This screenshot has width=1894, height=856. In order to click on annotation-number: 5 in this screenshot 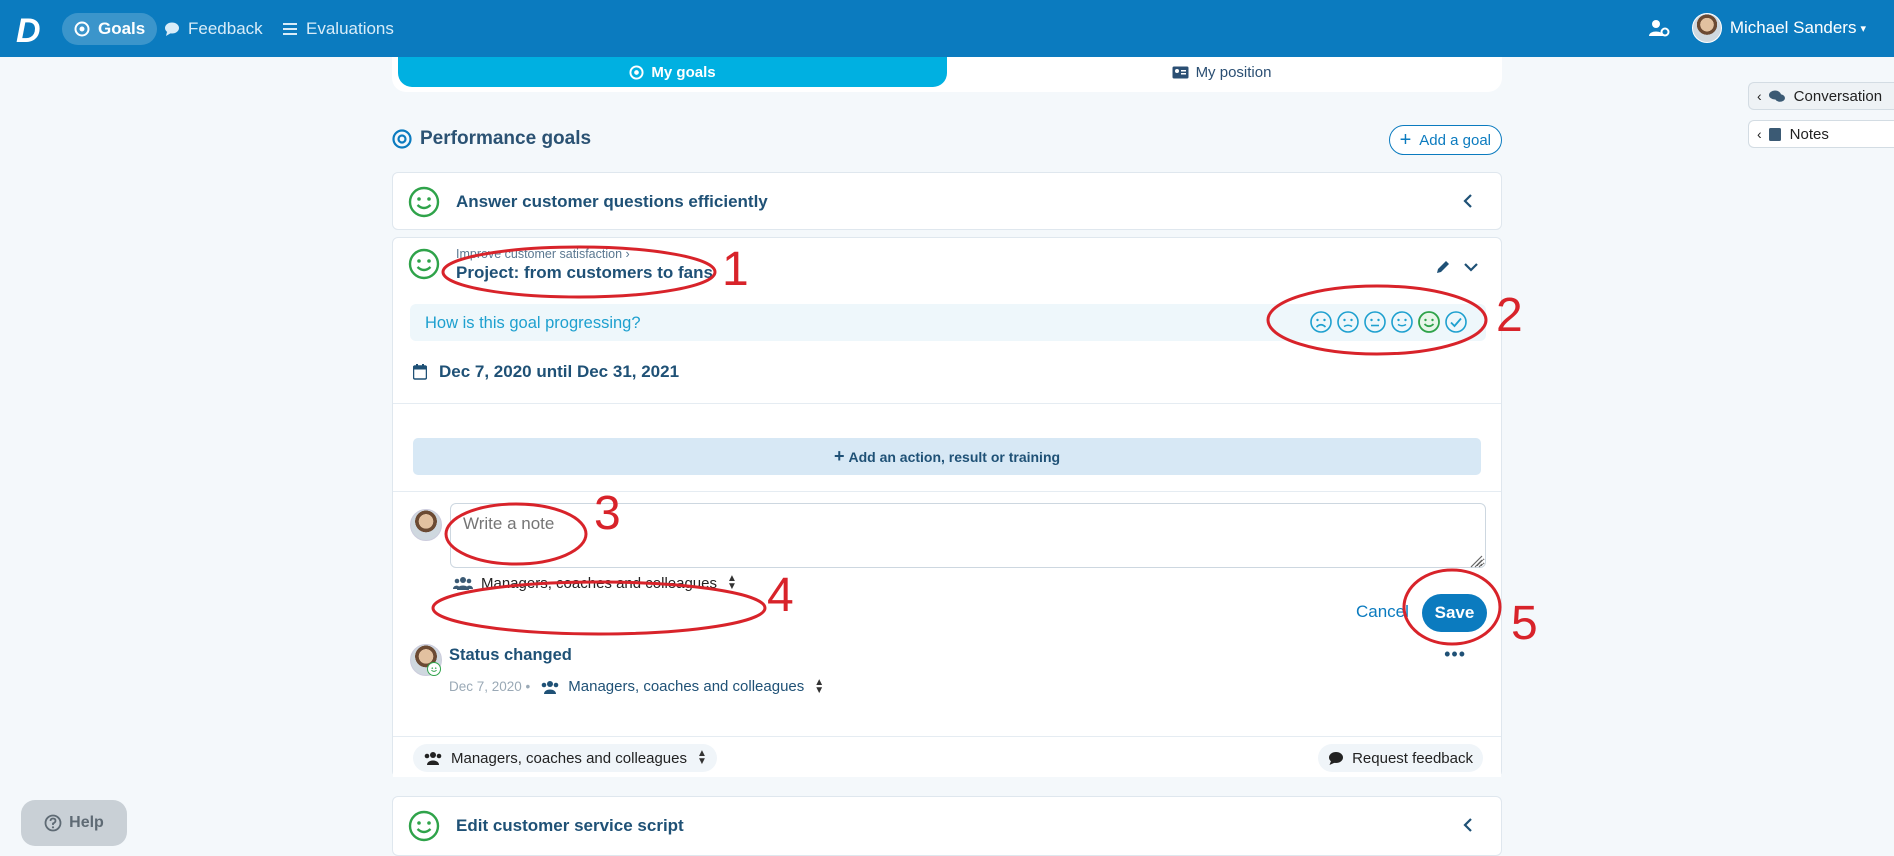, I will do `click(1524, 623)`.